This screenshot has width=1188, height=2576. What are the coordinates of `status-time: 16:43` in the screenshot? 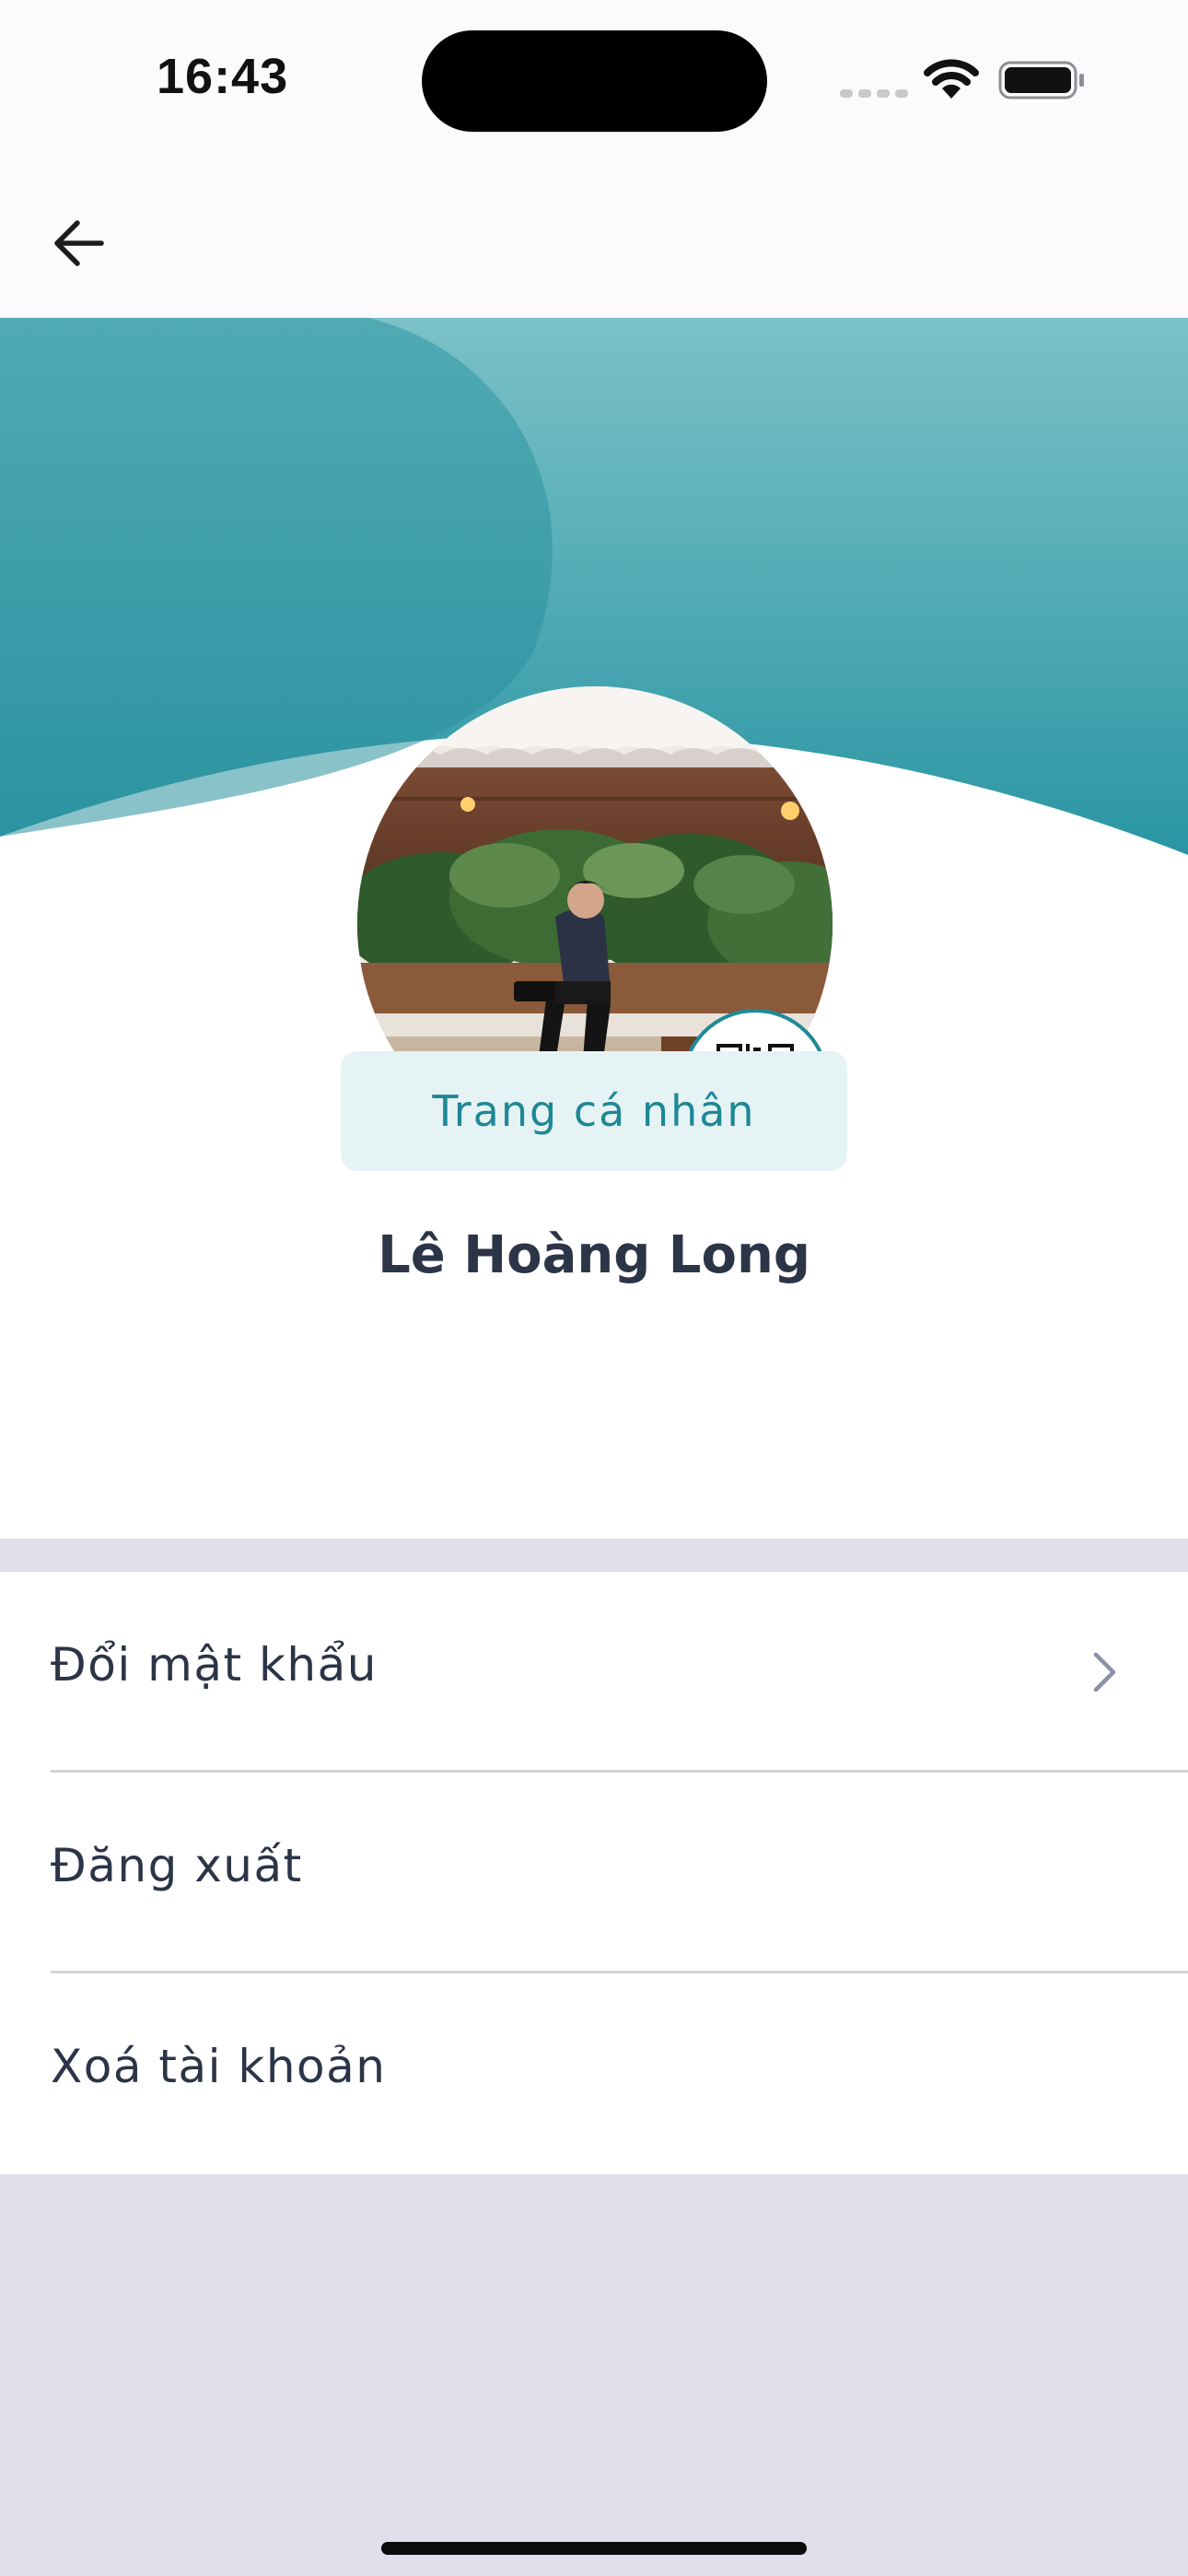 It's located at (223, 76).